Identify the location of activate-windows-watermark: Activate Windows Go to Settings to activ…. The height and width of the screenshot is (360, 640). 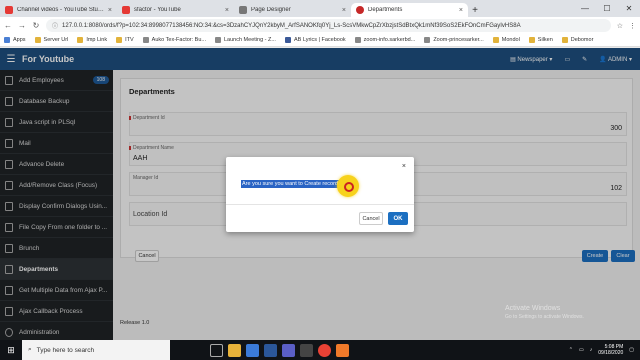
(544, 312).